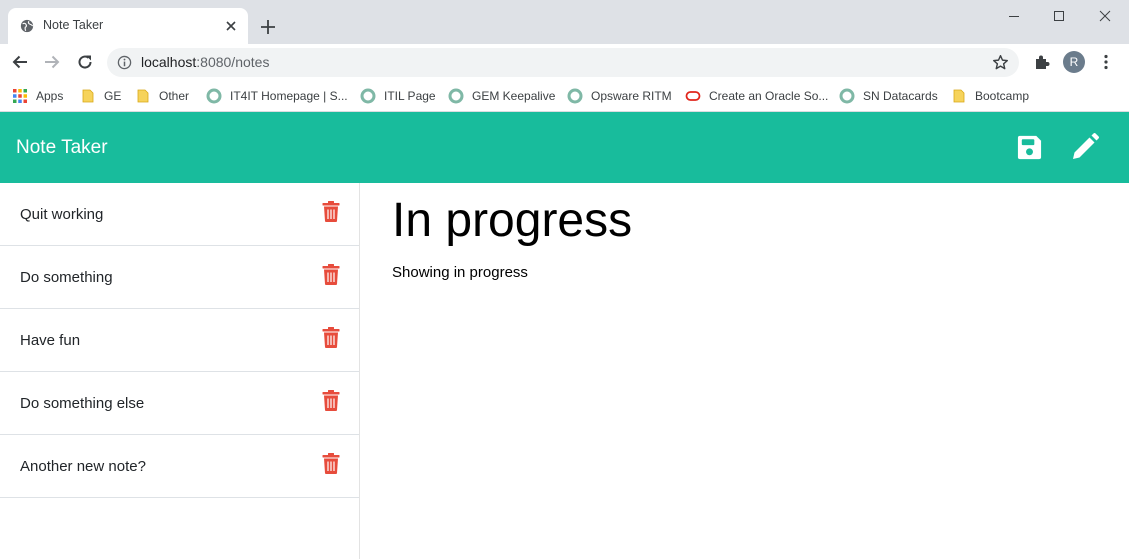 The width and height of the screenshot is (1129, 559). I want to click on bookmark-folder-bootcamp: Bootcamp, so click(990, 96).